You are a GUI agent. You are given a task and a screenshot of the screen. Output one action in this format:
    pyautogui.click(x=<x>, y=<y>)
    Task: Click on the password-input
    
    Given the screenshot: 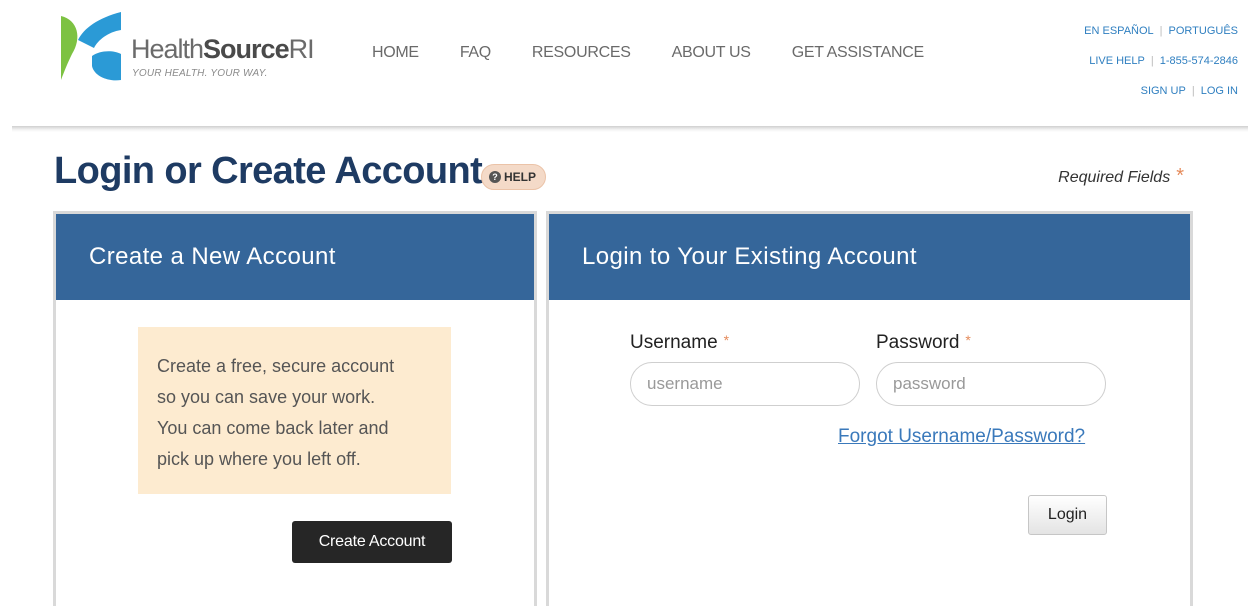 What is the action you would take?
    pyautogui.click(x=991, y=384)
    